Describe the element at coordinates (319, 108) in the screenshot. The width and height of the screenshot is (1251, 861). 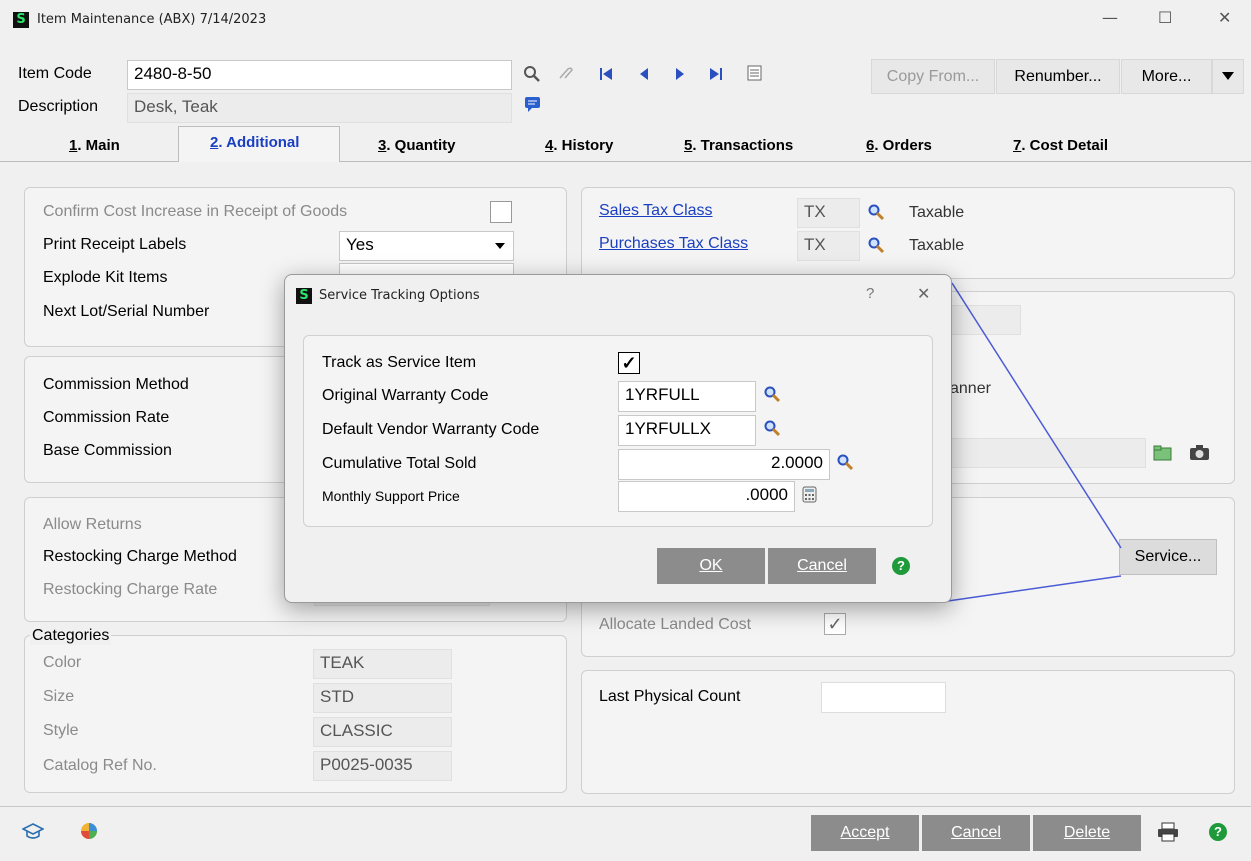
I see `description-input: Desk, Teak` at that location.